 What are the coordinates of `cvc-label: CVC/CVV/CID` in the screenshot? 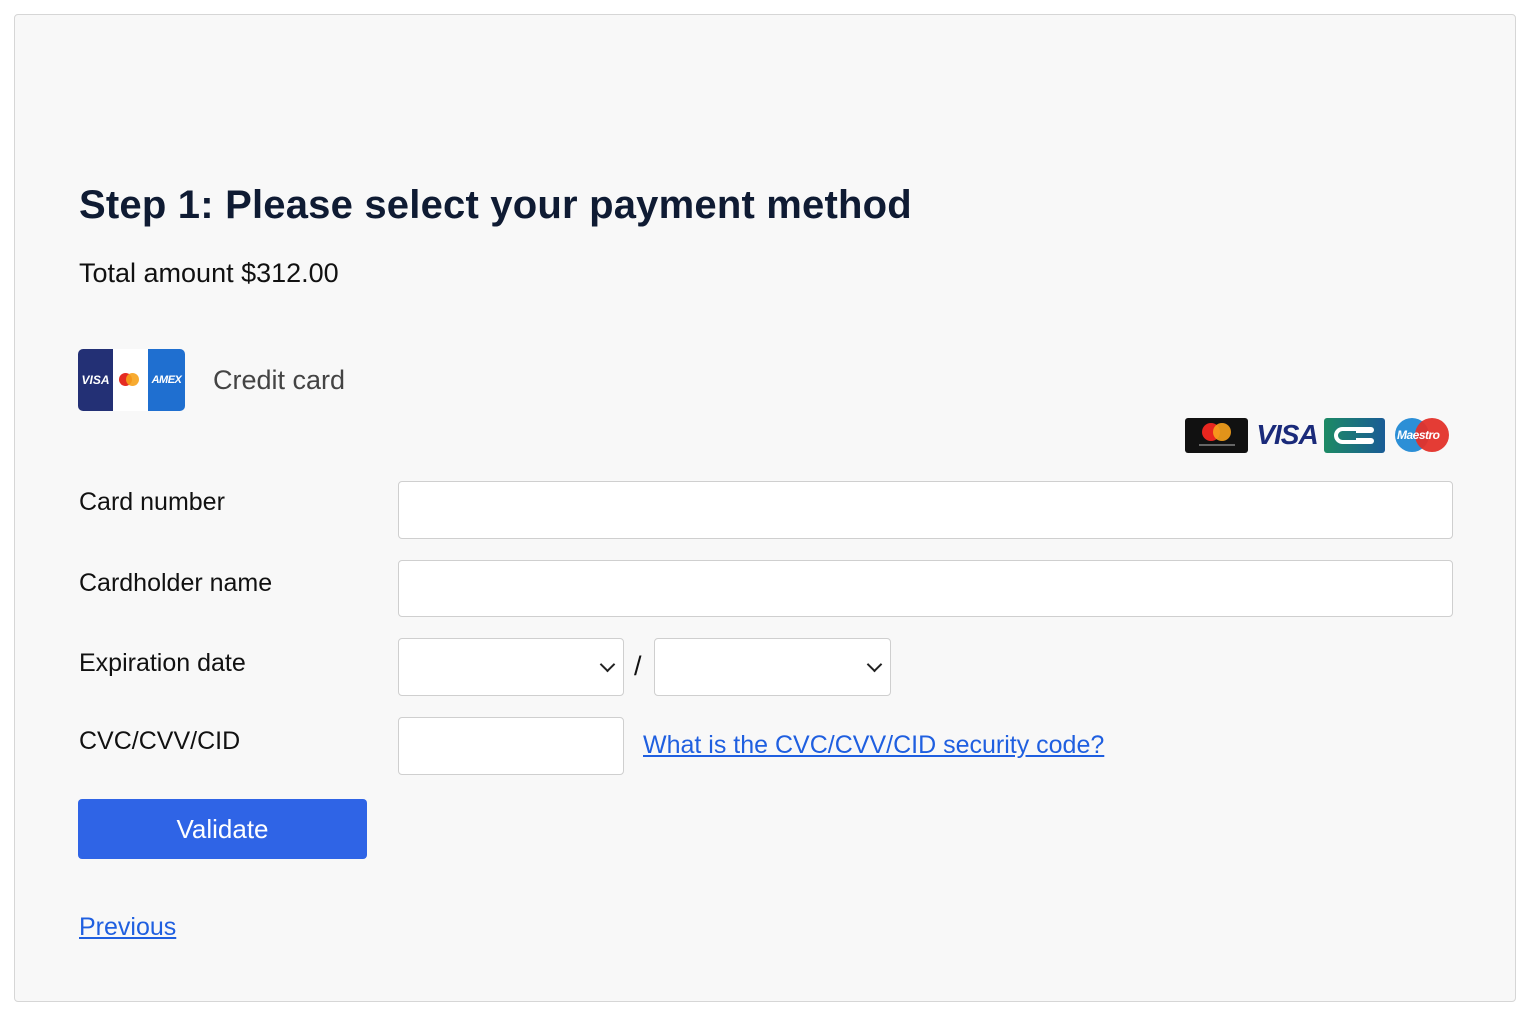 It's located at (160, 741).